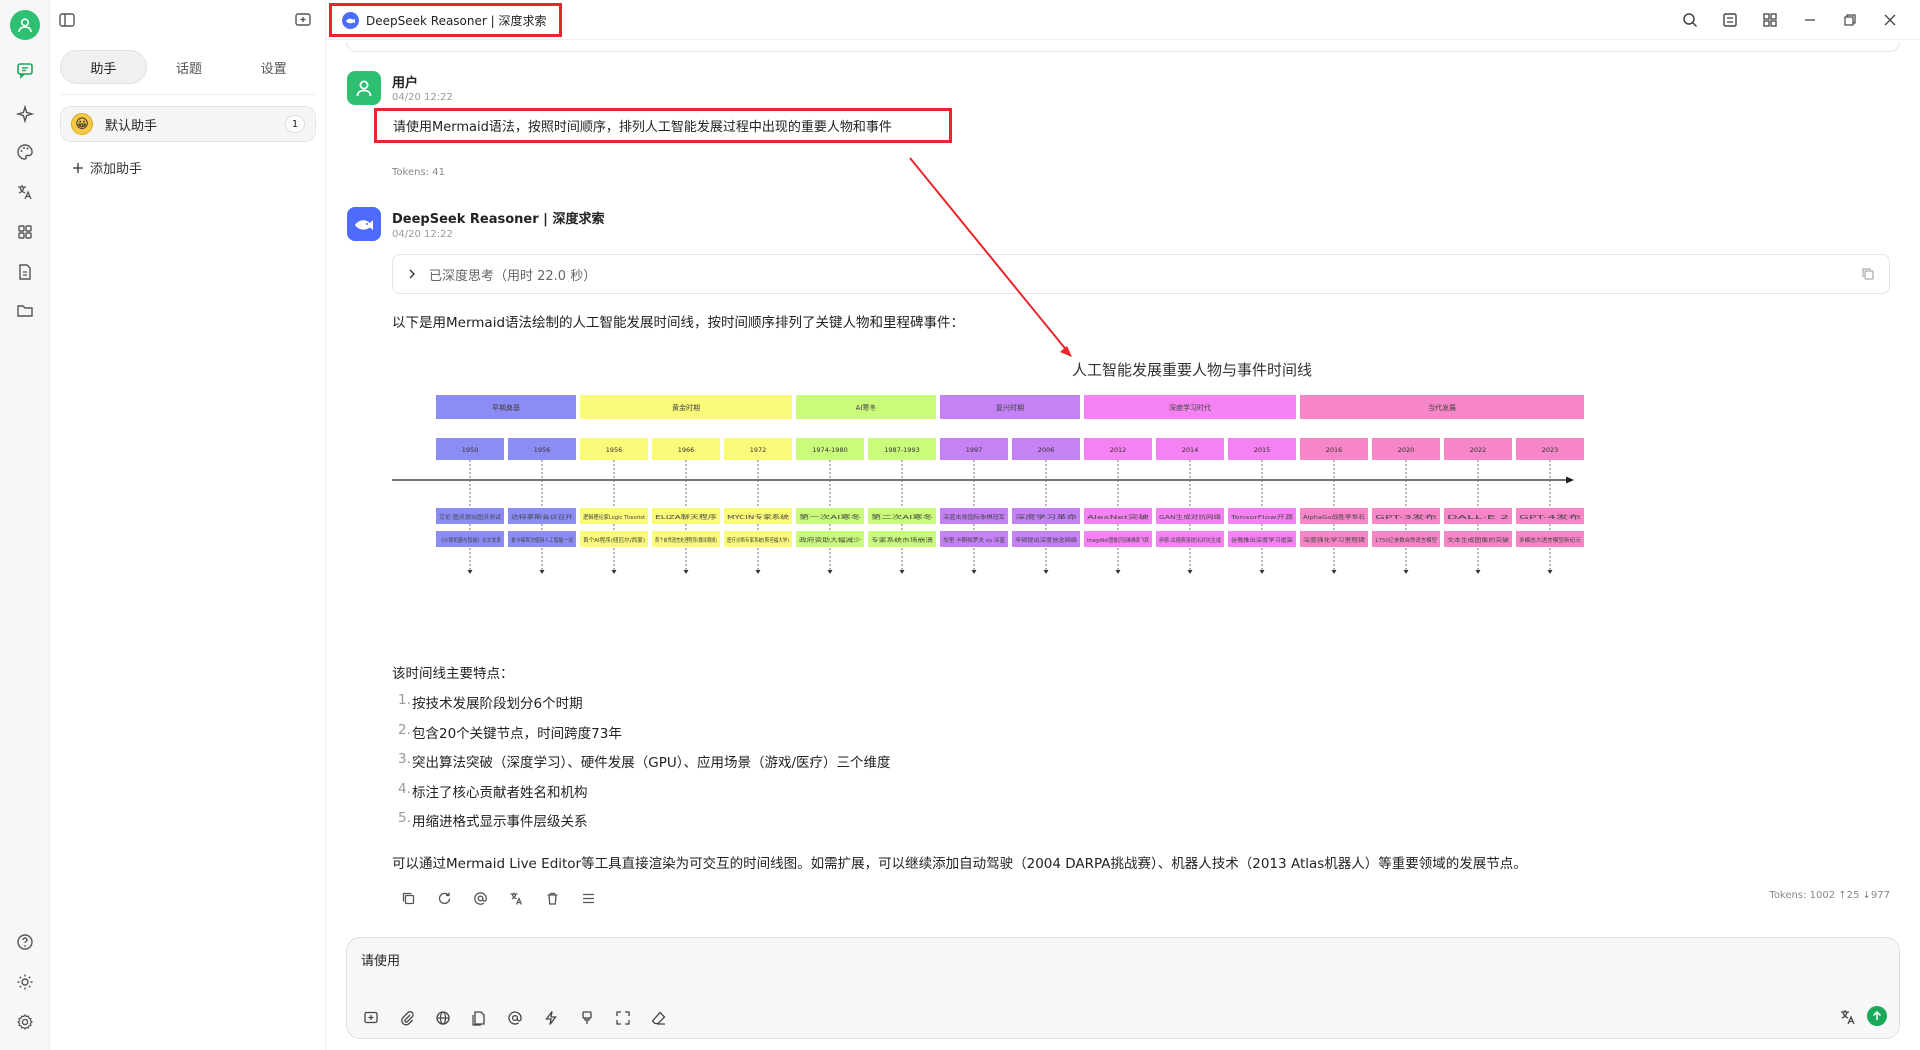 This screenshot has height=1050, width=1920. Describe the element at coordinates (1262, 540) in the screenshot. I see `event-label: 谷歌推出深度学习框架` at that location.